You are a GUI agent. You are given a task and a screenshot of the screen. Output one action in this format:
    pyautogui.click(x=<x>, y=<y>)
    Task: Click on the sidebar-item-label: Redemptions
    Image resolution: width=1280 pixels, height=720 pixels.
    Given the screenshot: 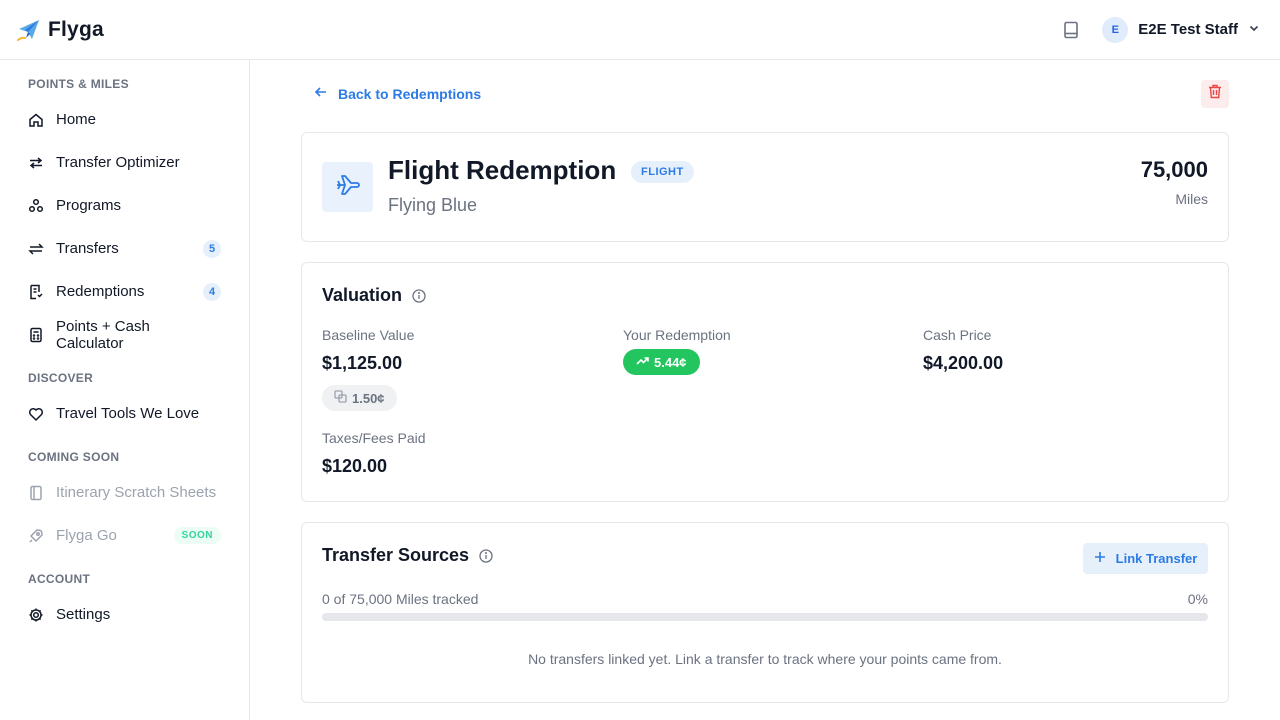 What is the action you would take?
    pyautogui.click(x=100, y=291)
    